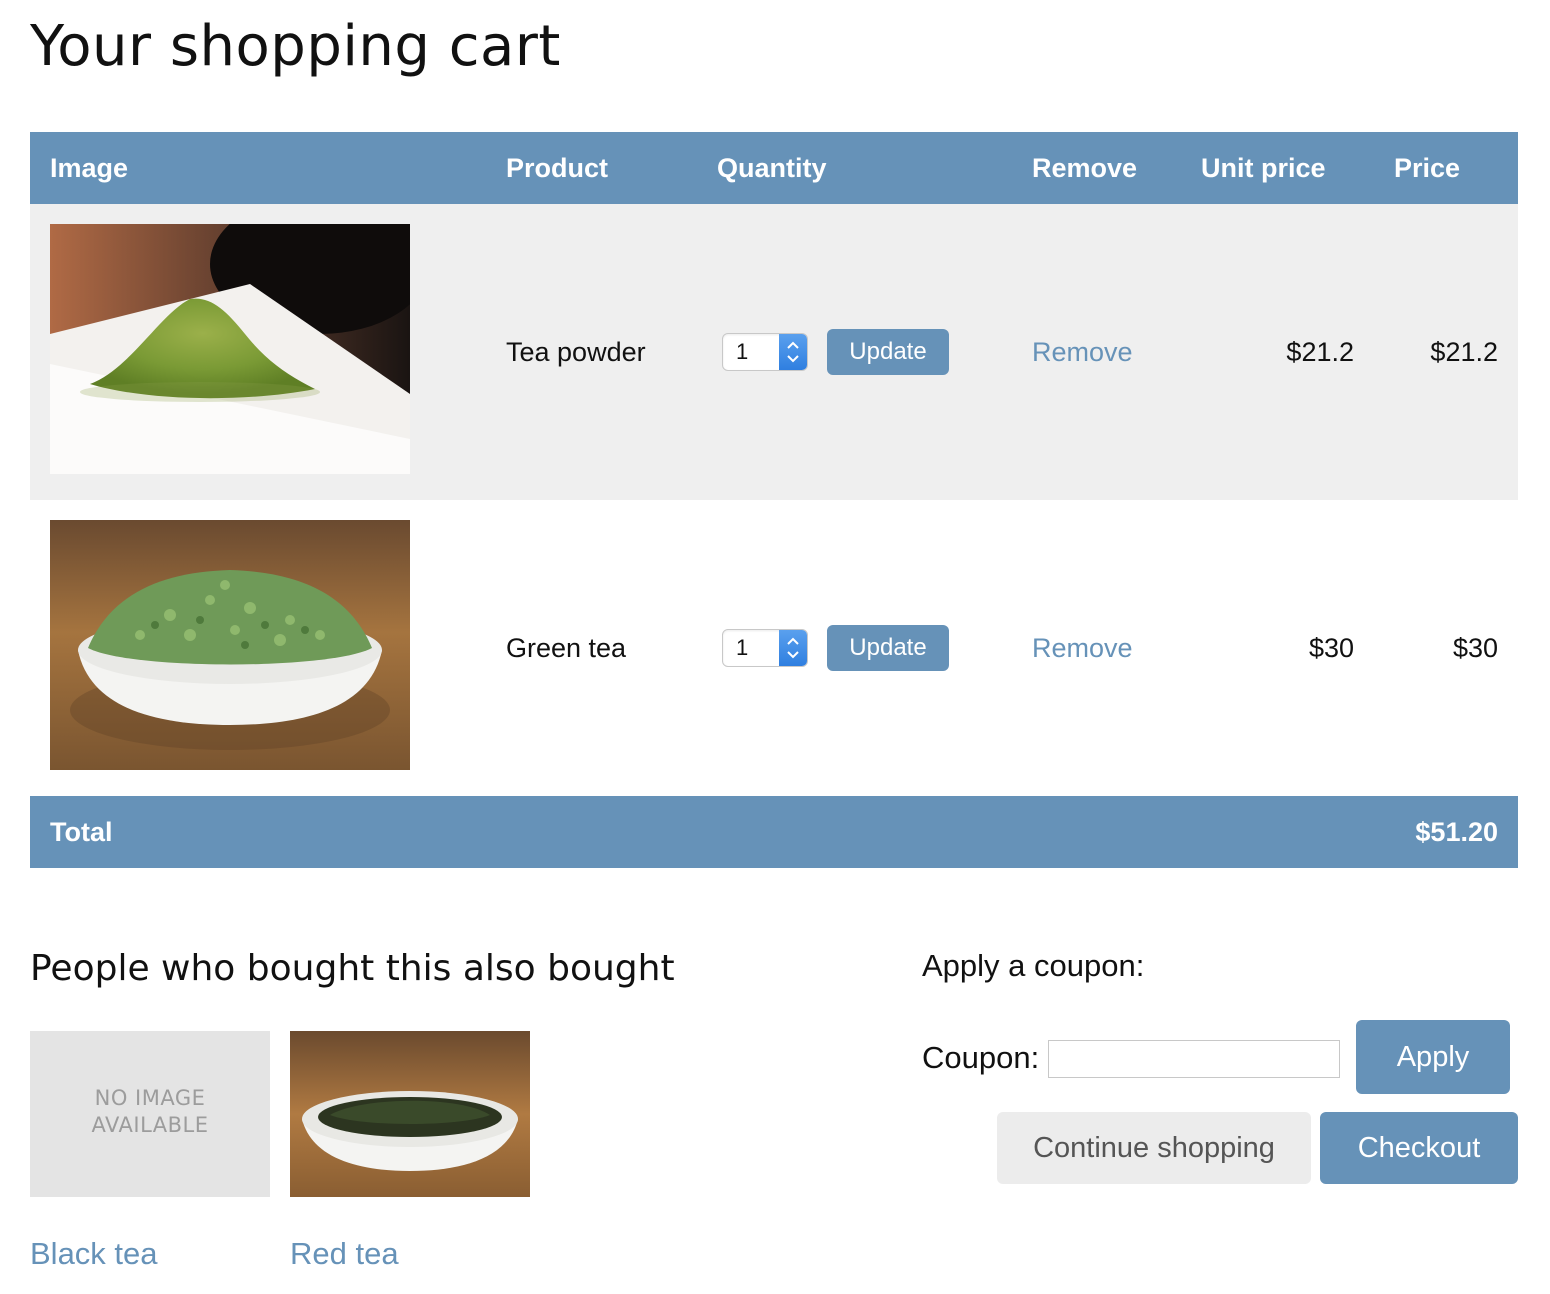  Describe the element at coordinates (1085, 168) in the screenshot. I see `column-header-remove: Remove` at that location.